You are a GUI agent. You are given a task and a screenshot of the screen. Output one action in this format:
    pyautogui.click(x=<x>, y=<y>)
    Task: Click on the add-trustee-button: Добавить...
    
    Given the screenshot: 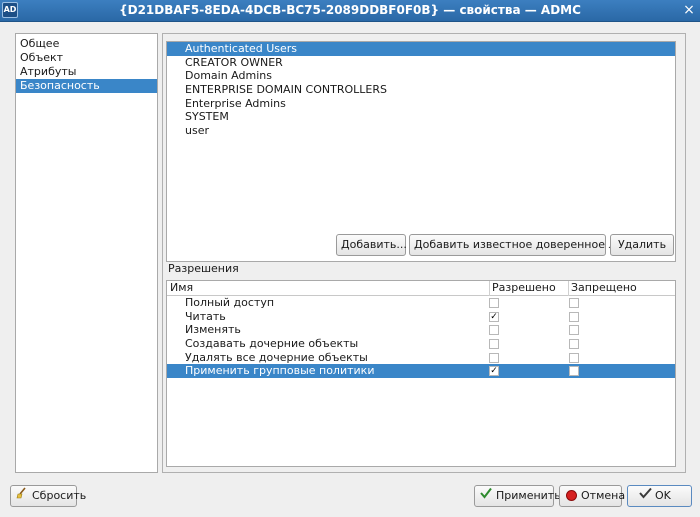 What is the action you would take?
    pyautogui.click(x=371, y=245)
    